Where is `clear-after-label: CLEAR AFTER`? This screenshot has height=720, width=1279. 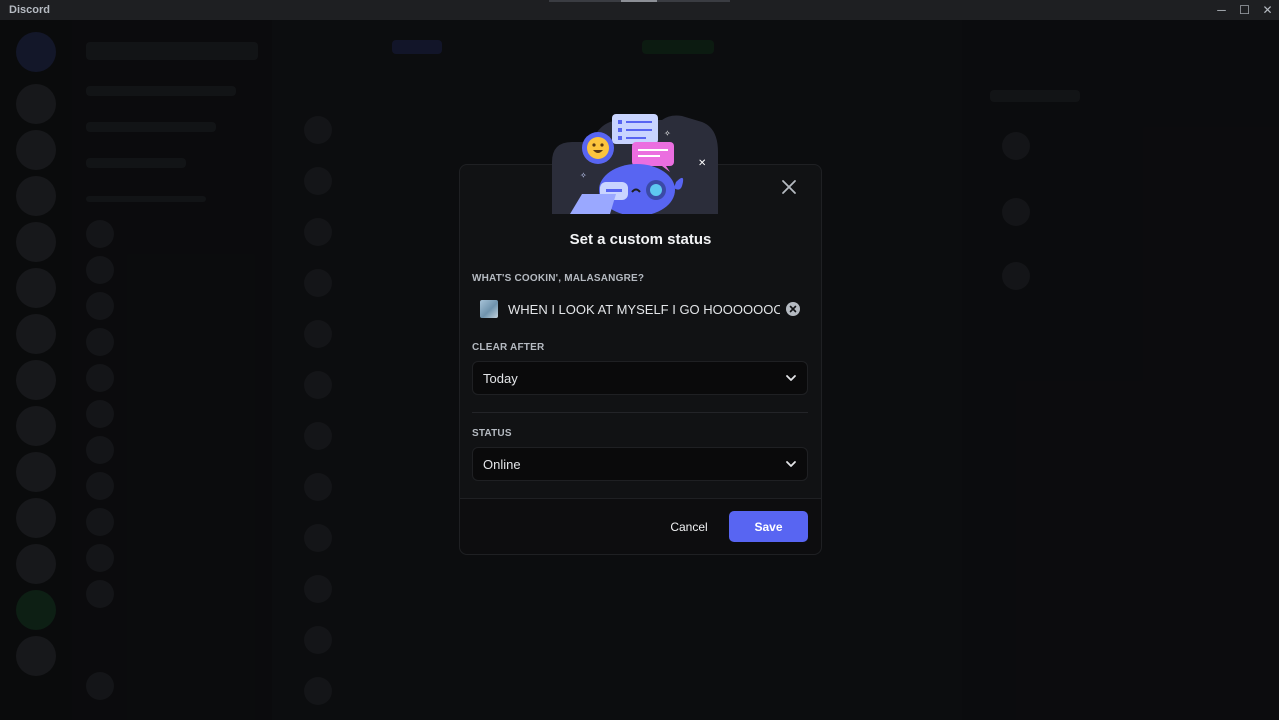 clear-after-label: CLEAR AFTER is located at coordinates (508, 347).